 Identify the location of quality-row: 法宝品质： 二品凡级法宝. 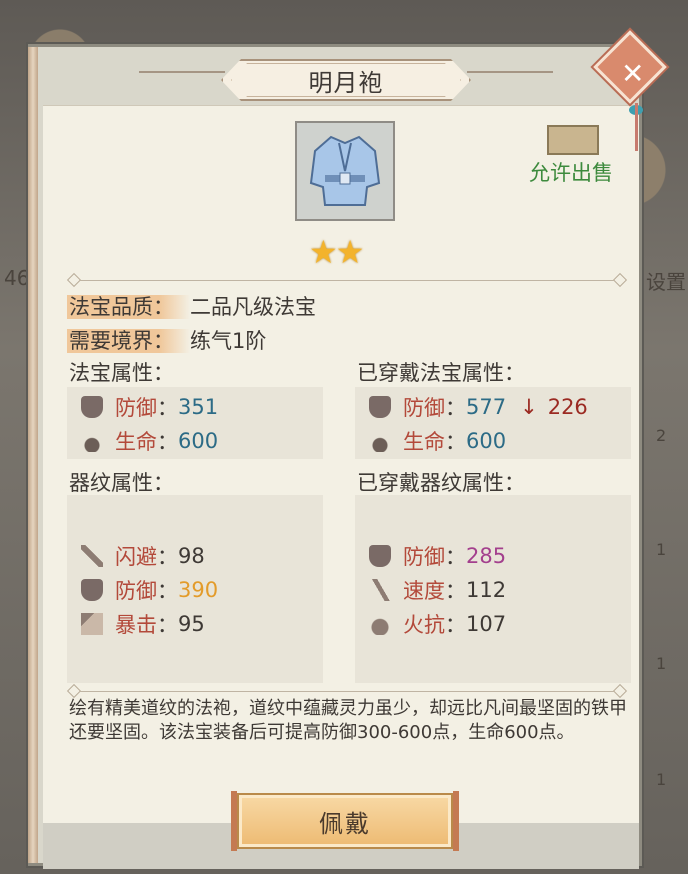
(191, 306).